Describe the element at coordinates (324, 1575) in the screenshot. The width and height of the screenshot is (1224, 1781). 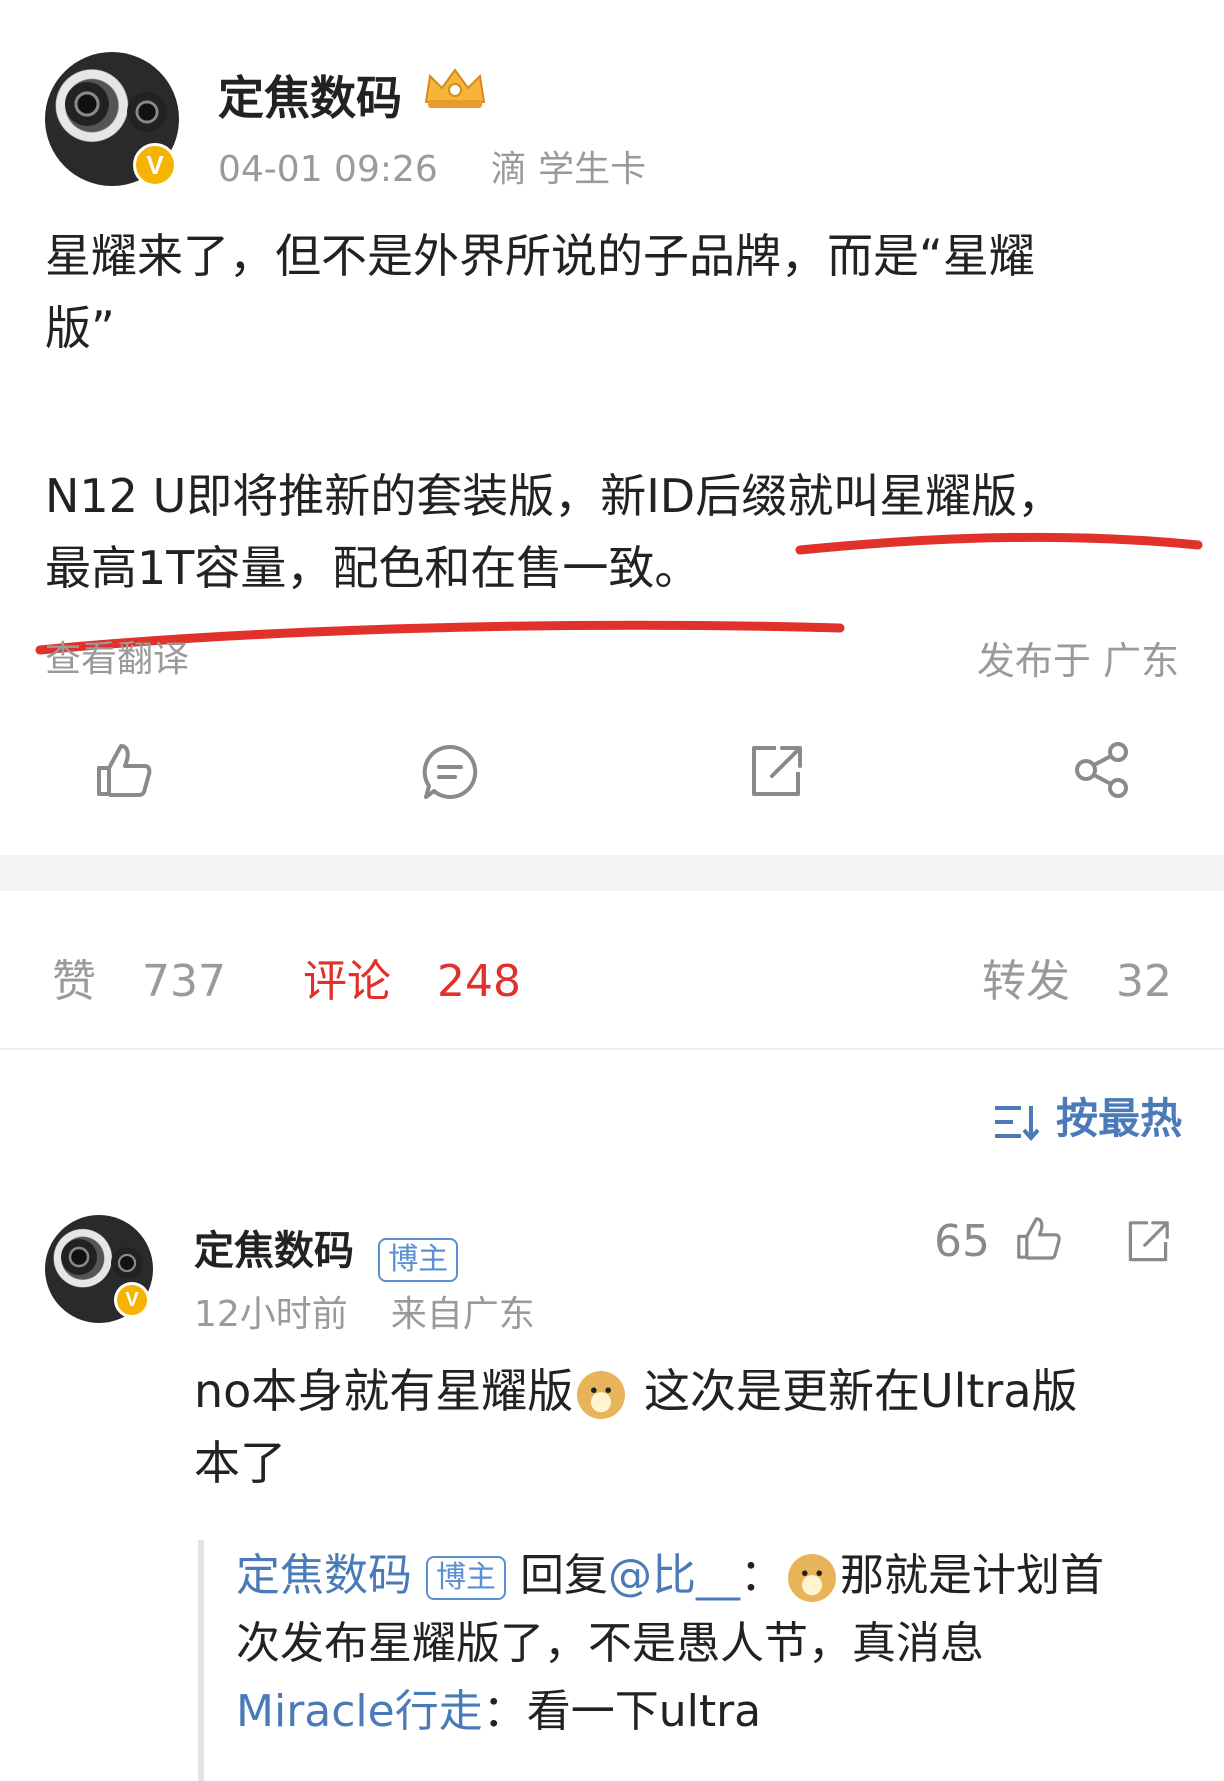
I see `reply-author: 定焦数码` at that location.